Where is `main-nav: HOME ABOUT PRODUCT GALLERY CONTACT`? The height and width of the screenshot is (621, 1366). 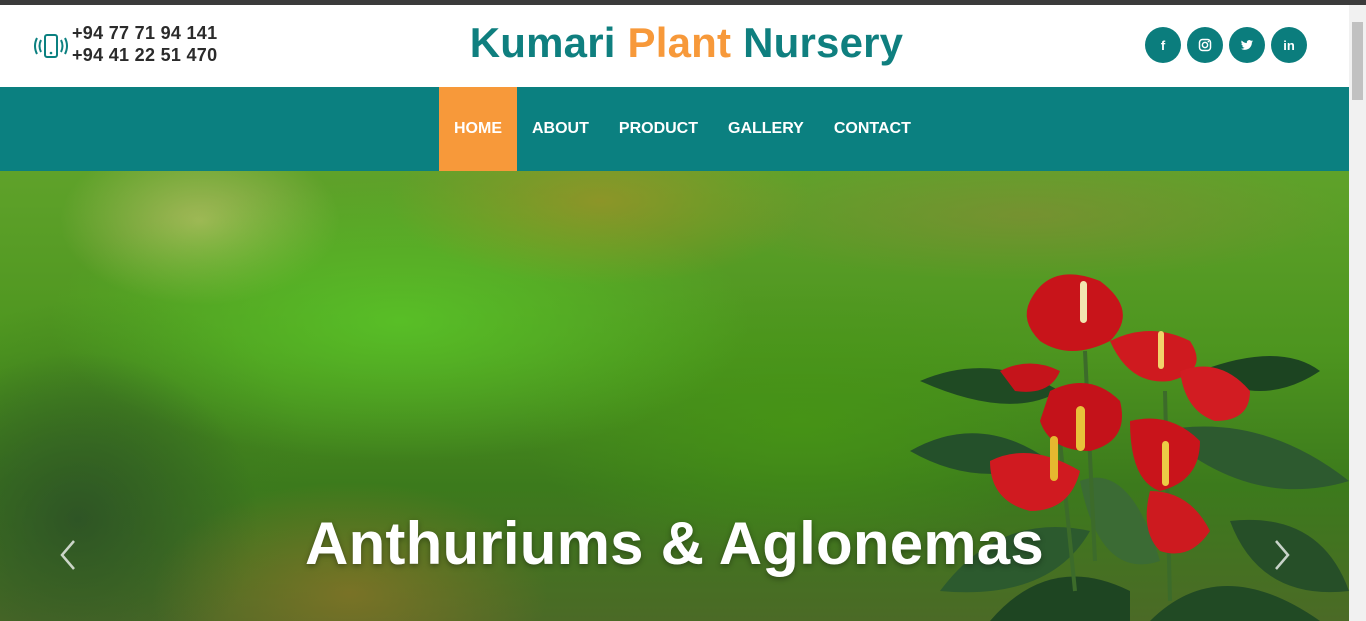
main-nav: HOME ABOUT PRODUCT GALLERY CONTACT is located at coordinates (674, 129).